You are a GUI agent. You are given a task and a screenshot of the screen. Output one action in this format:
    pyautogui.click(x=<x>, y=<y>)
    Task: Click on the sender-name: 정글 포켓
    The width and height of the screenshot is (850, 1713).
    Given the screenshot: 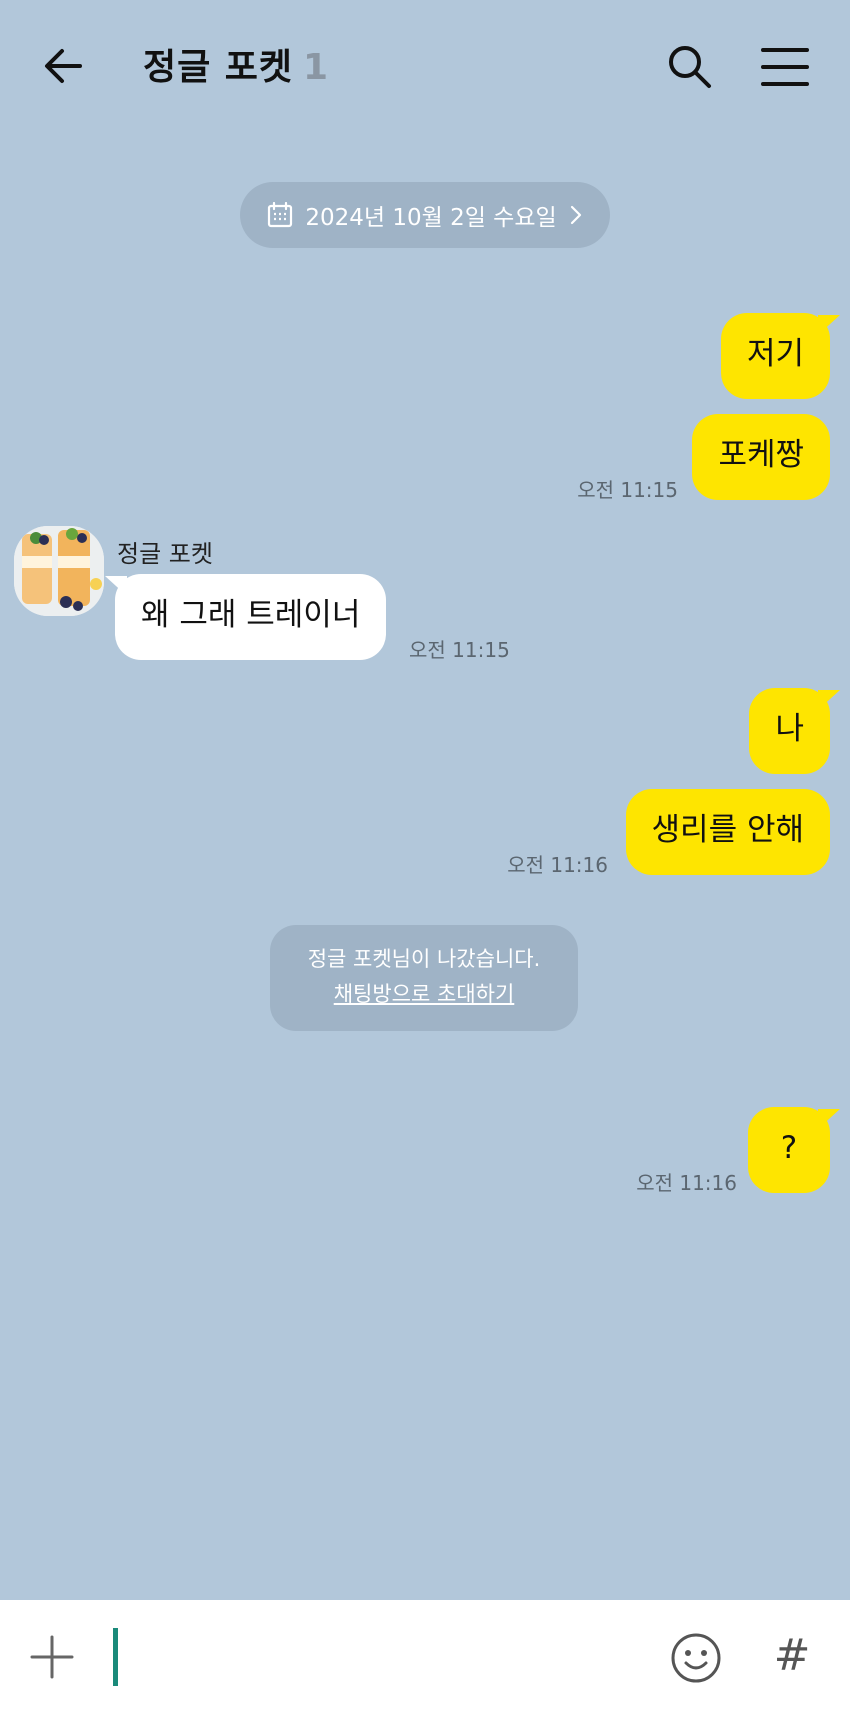 What is the action you would take?
    pyautogui.click(x=165, y=554)
    